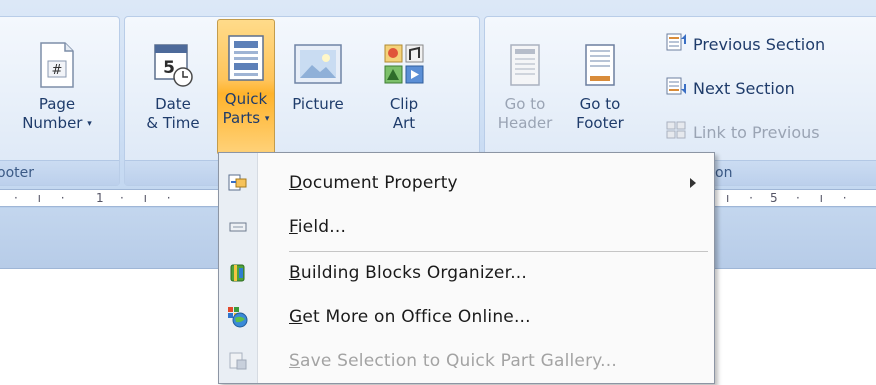 The image size is (876, 385). Describe the element at coordinates (246, 118) in the screenshot. I see `quick-parts-label-2: Parts ▾` at that location.